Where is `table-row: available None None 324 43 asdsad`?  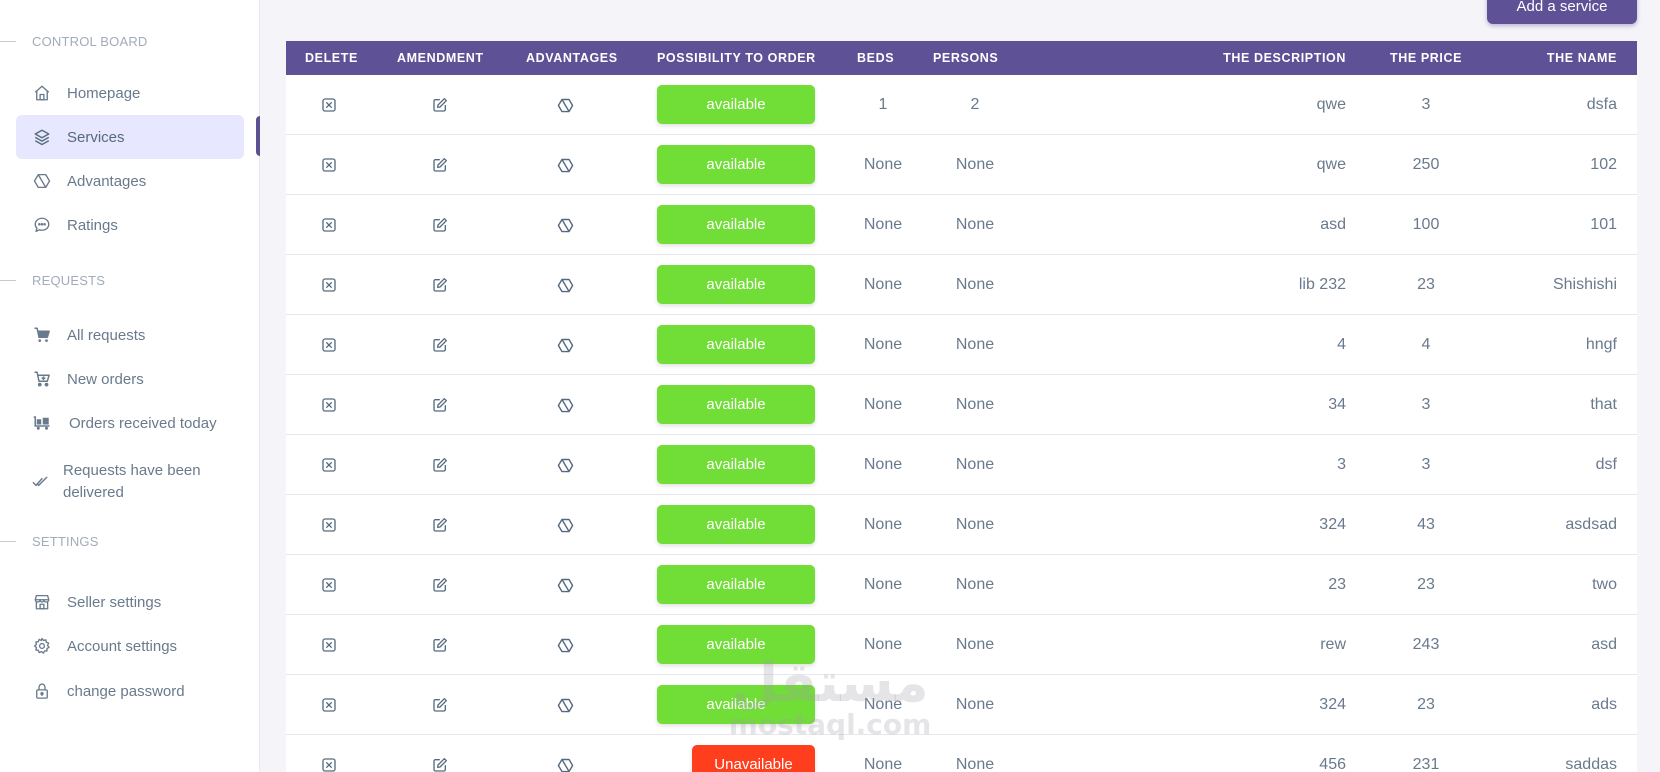
table-row: available None None 324 43 asdsad is located at coordinates (961, 525).